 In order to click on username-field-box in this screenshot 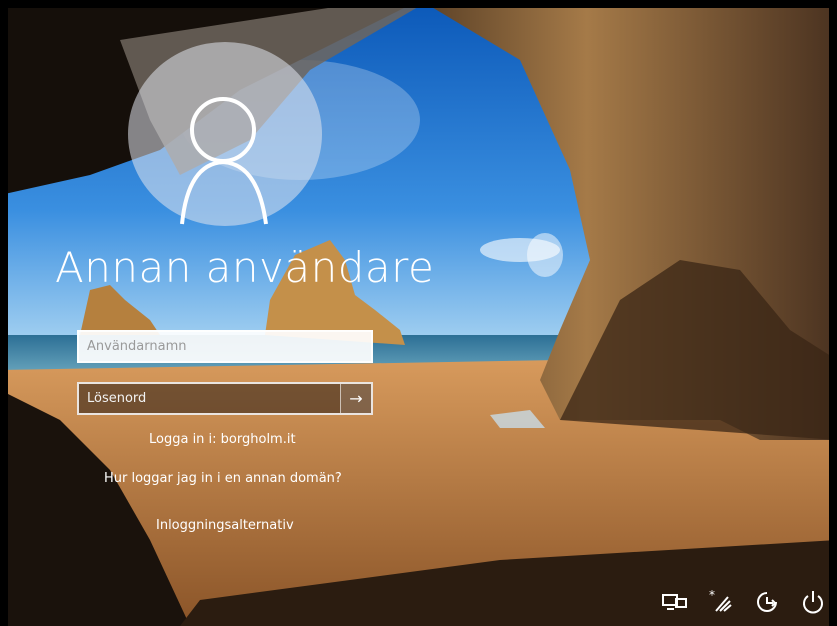, I will do `click(225, 346)`.